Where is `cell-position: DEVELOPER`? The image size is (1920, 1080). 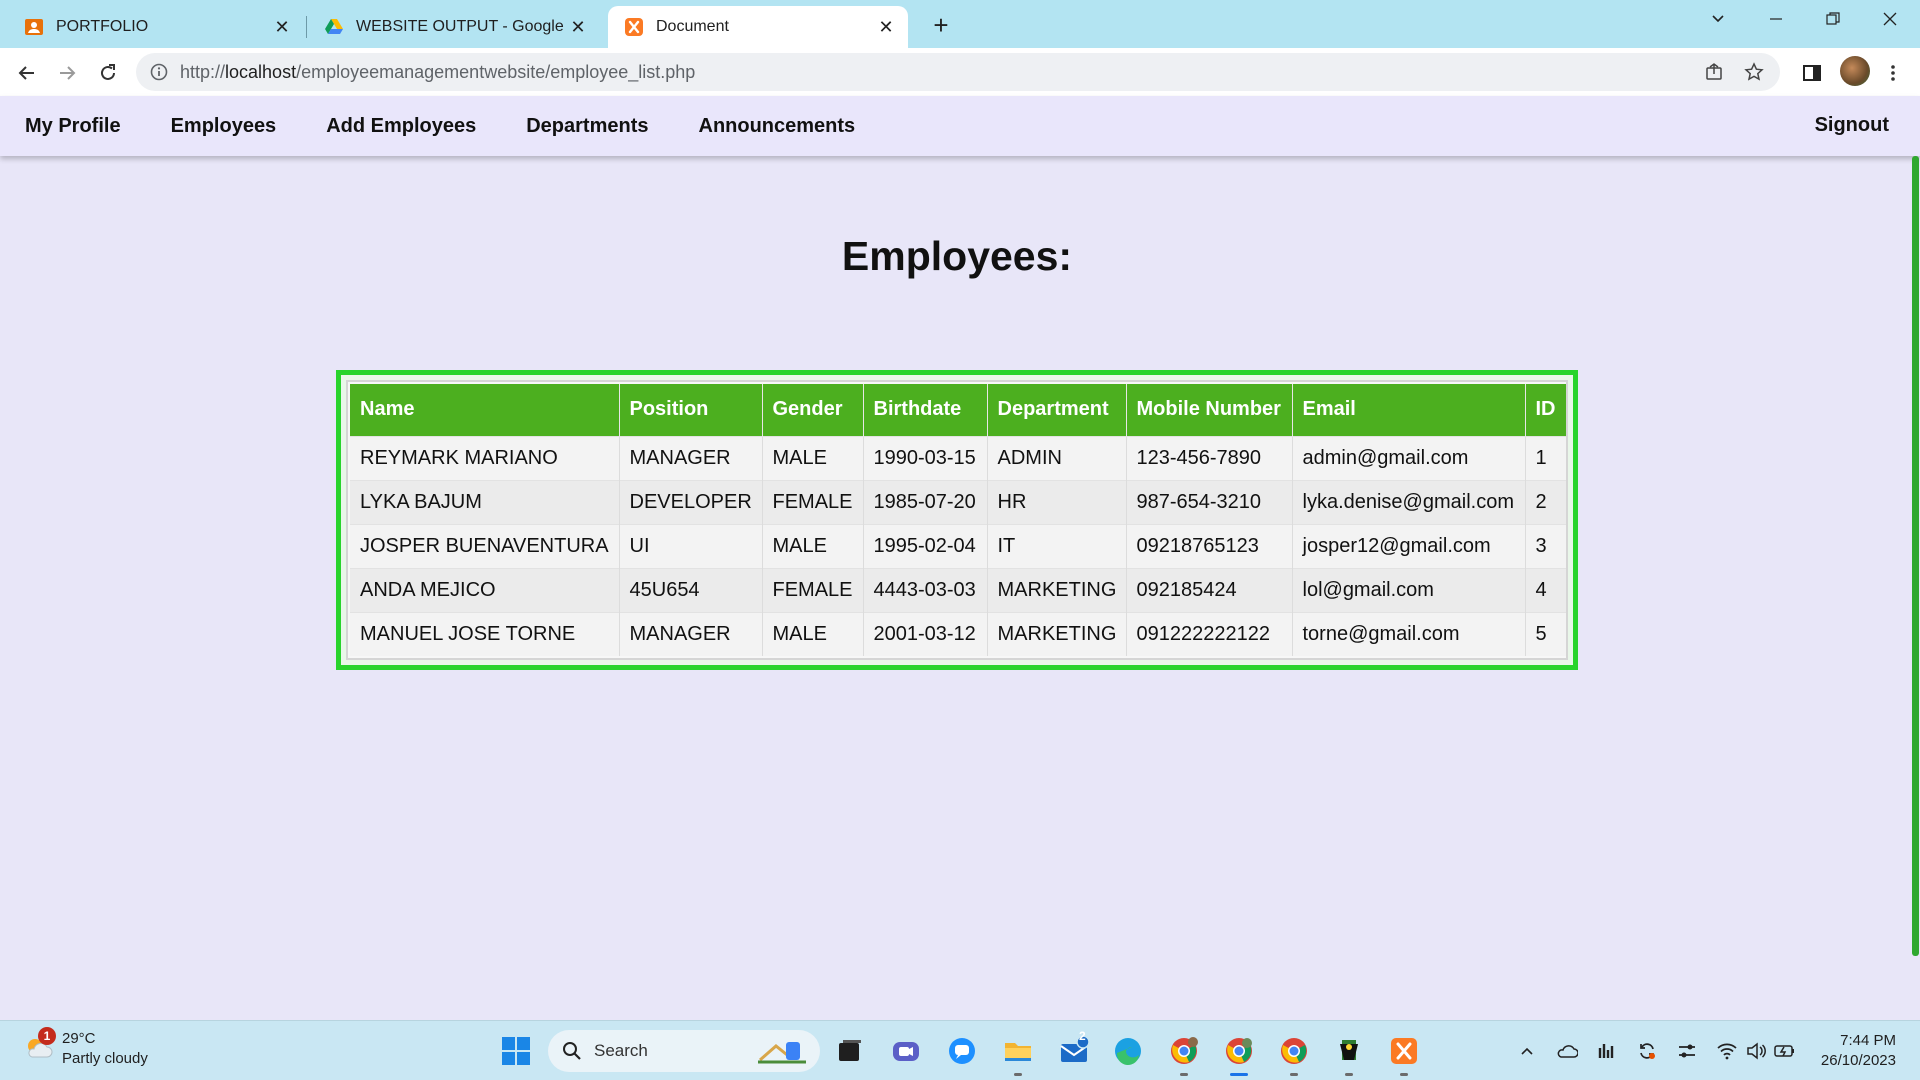
cell-position: DEVELOPER is located at coordinates (691, 501).